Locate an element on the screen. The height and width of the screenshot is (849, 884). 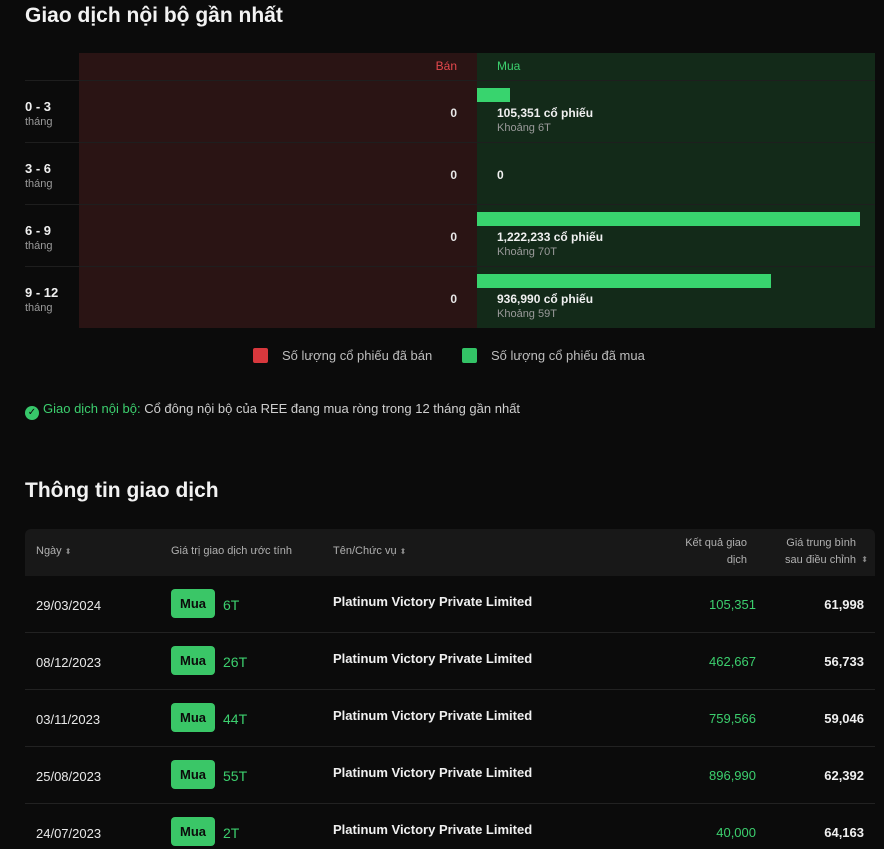
header-name-label: Tên/Chức vụ is located at coordinates (365, 551).